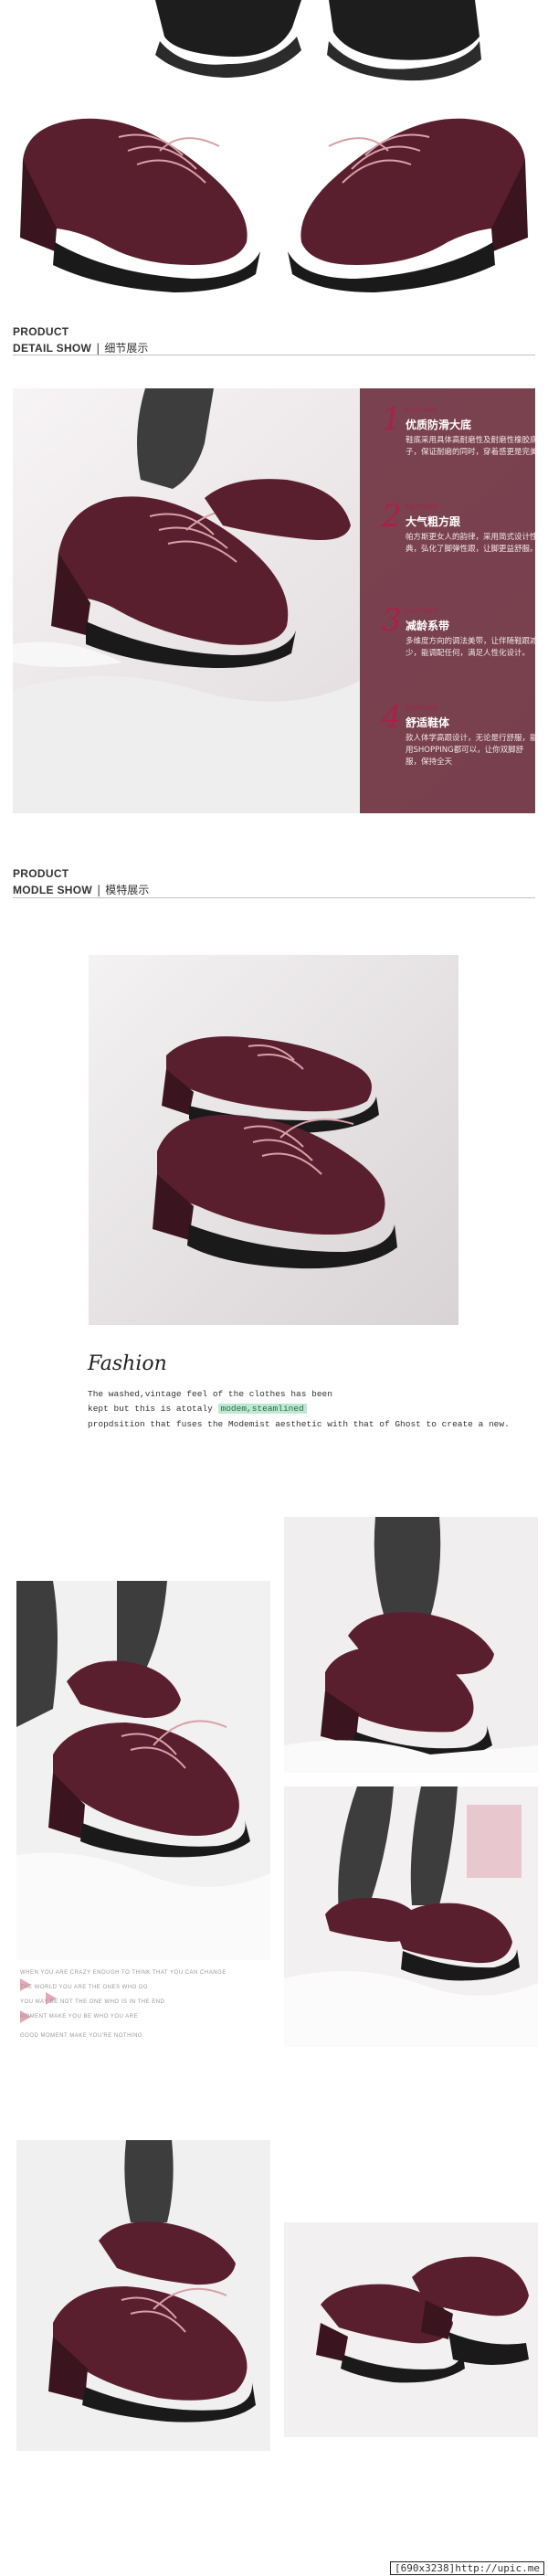 The width and height of the screenshot is (548, 2576). Describe the element at coordinates (392, 419) in the screenshot. I see `feature-number: 1` at that location.